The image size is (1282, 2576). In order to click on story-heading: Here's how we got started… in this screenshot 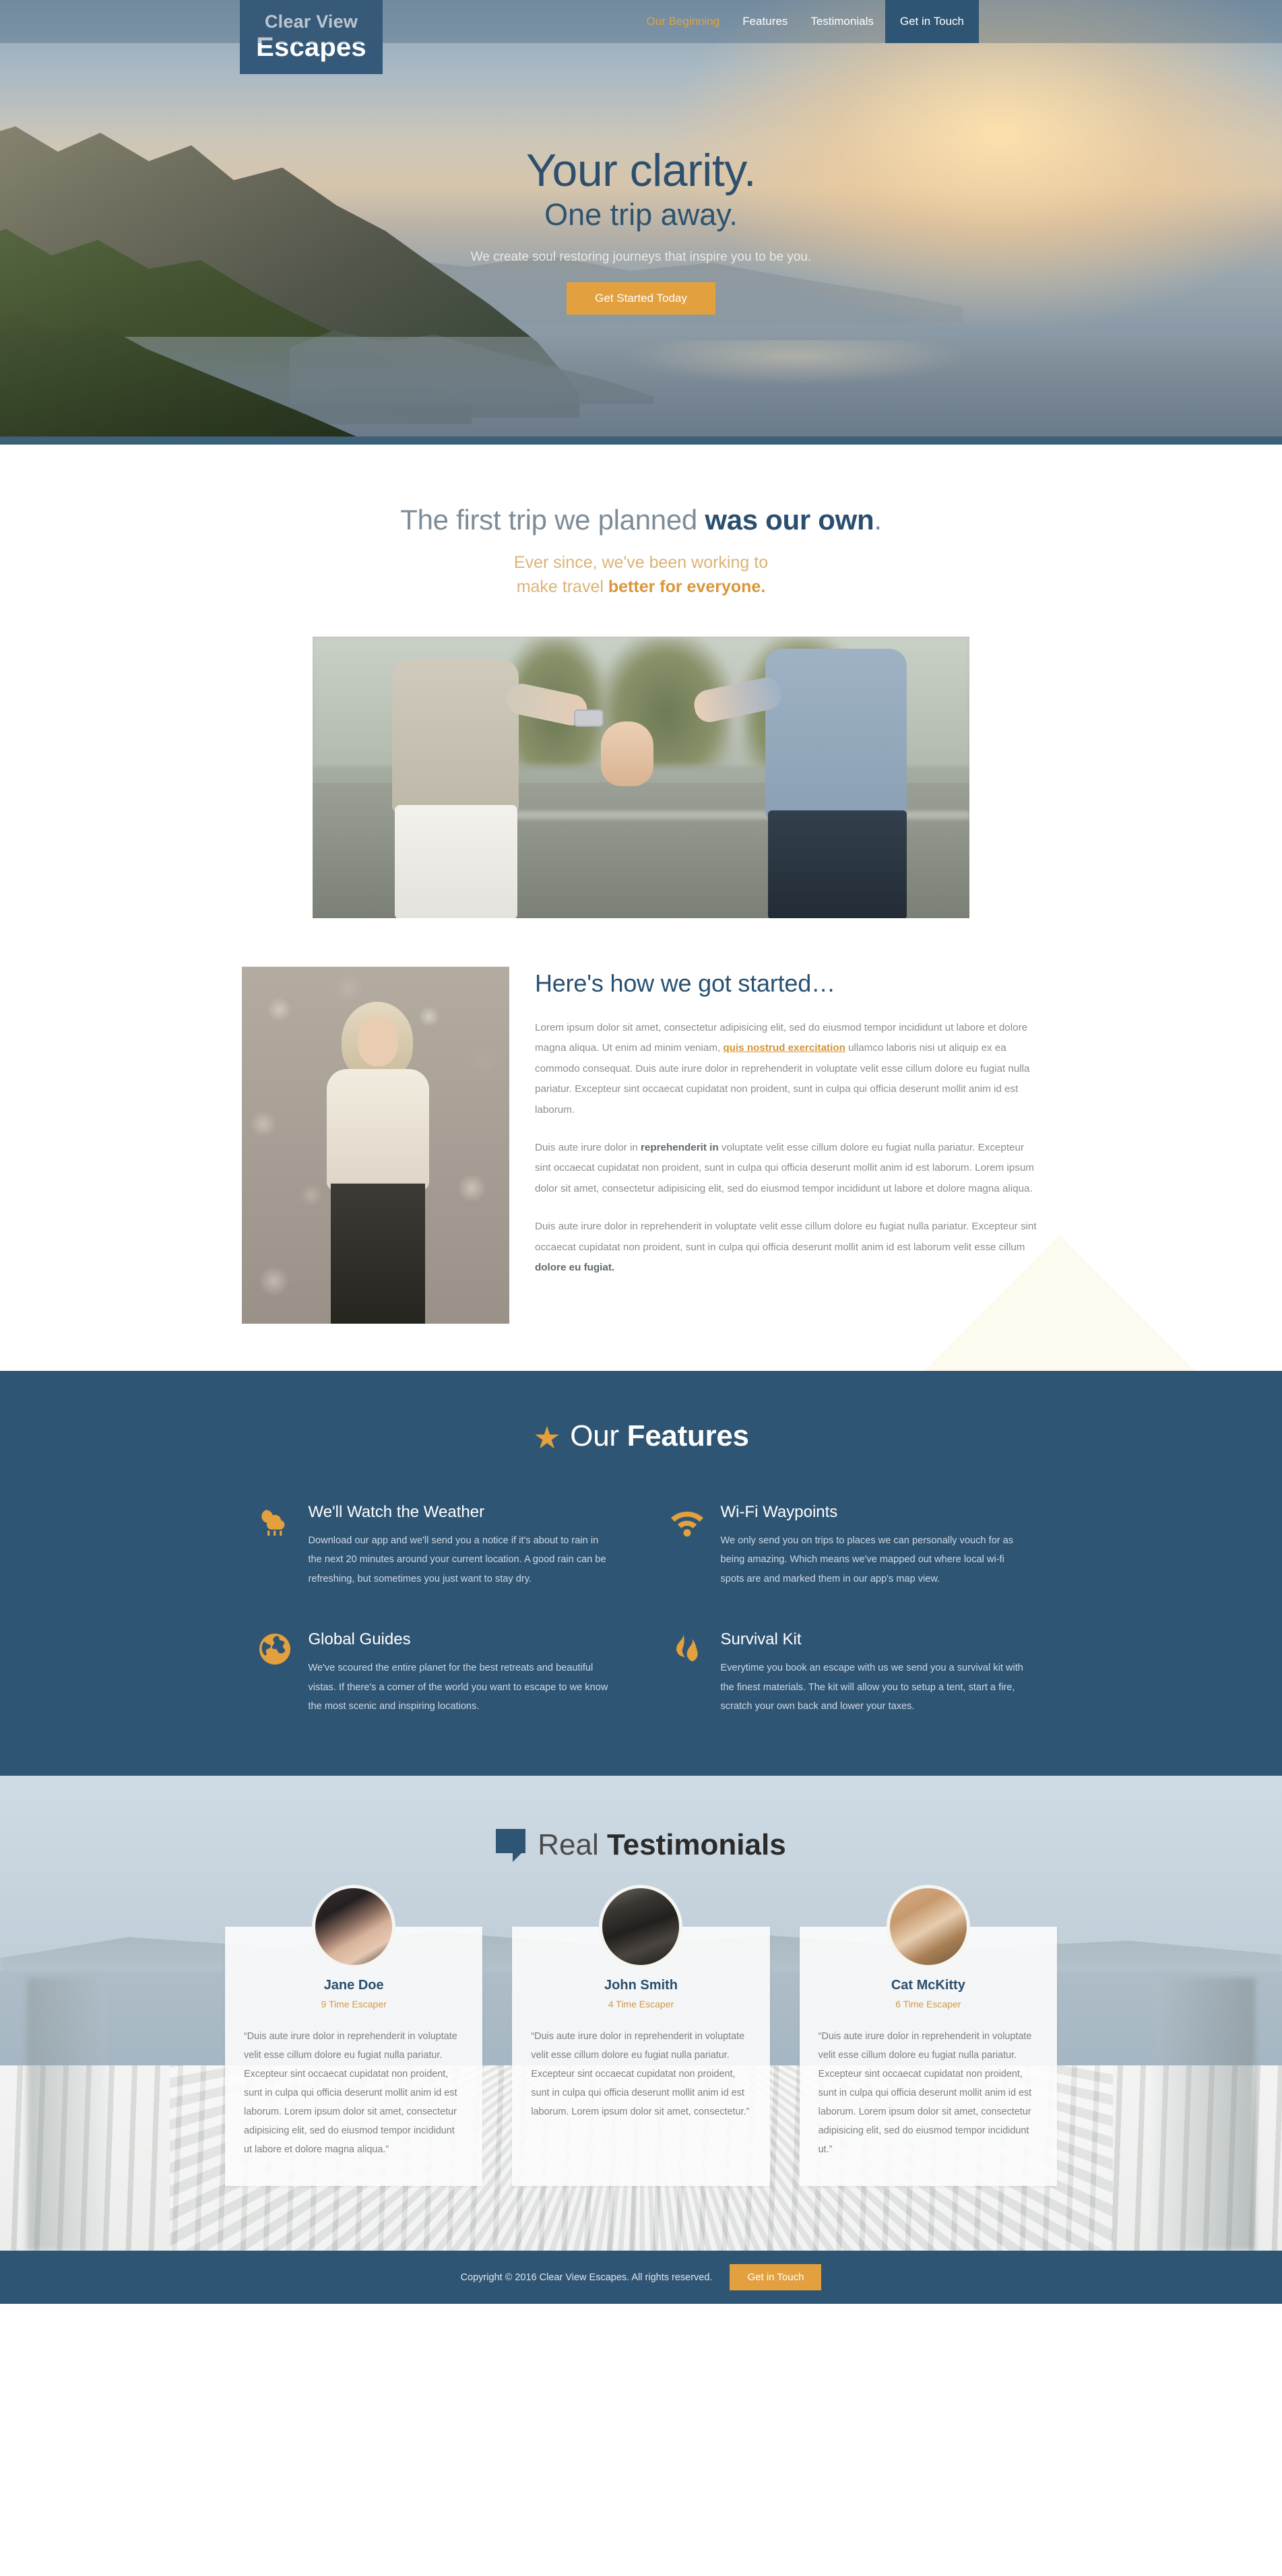, I will do `click(685, 983)`.